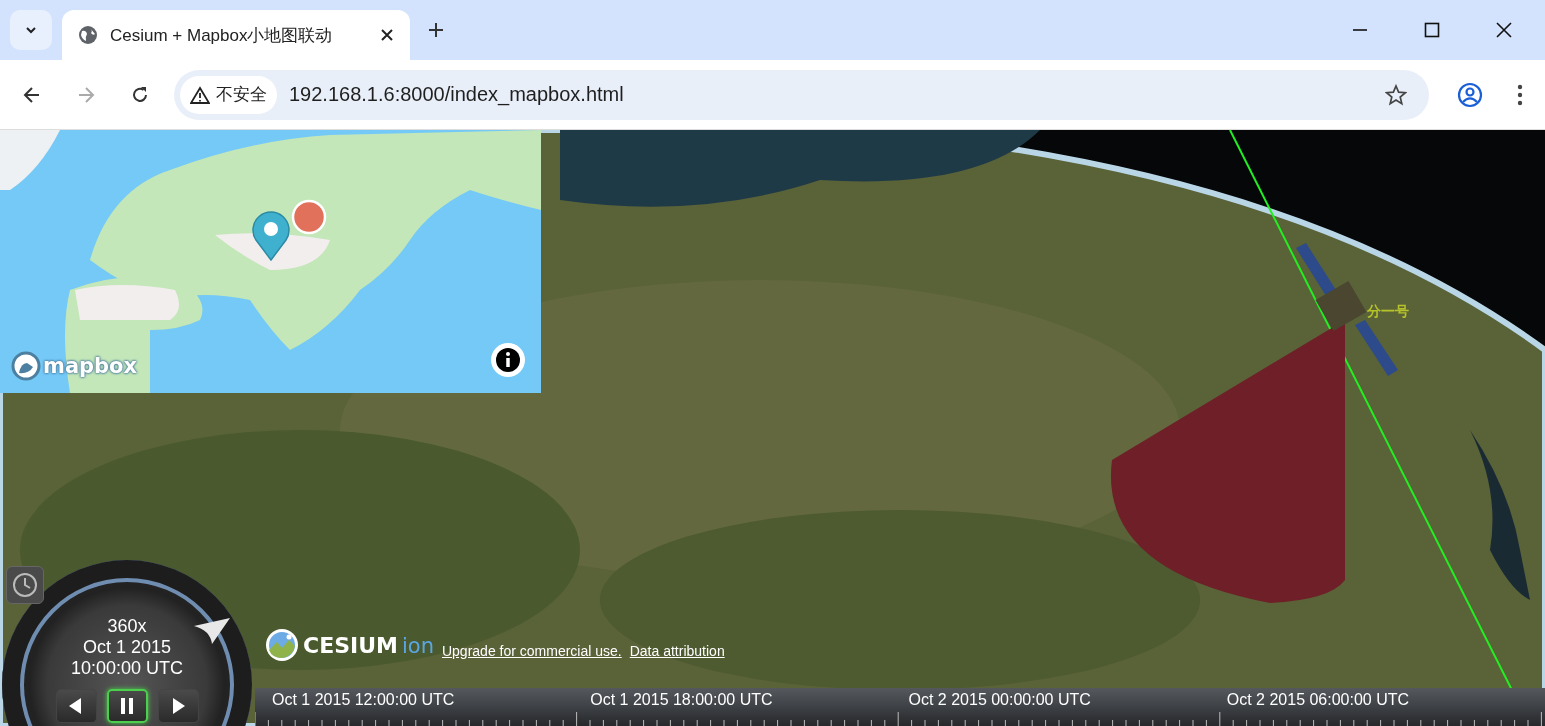  What do you see at coordinates (417, 646) in the screenshot?
I see `ion-logo-text: ion` at bounding box center [417, 646].